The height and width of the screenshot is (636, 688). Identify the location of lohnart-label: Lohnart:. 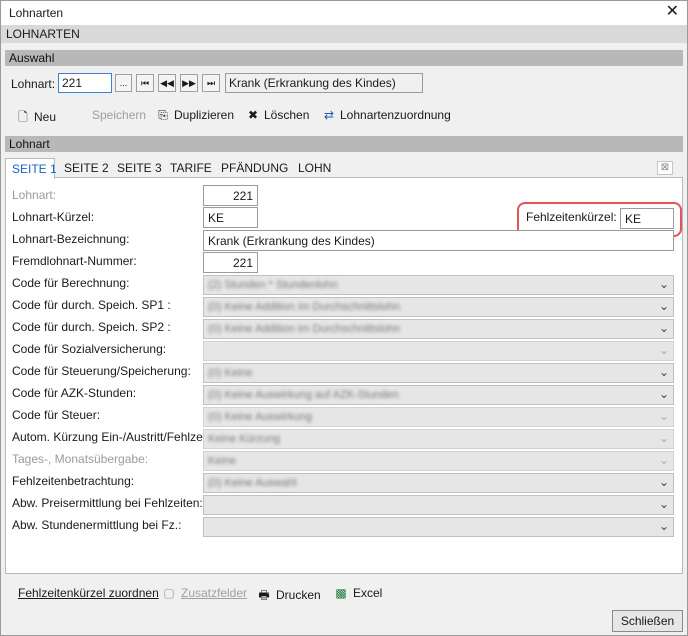
(34, 195).